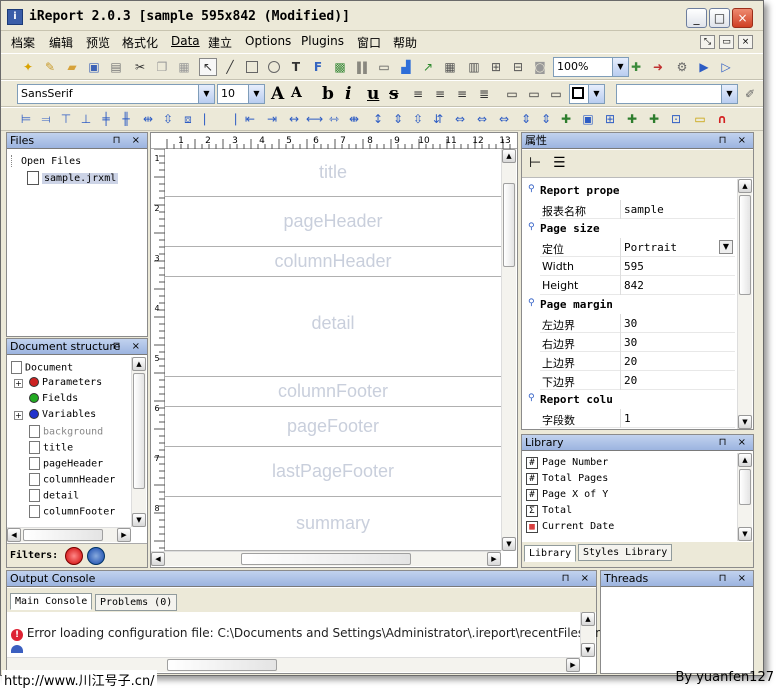 The height and width of the screenshot is (689, 776). What do you see at coordinates (567, 495) in the screenshot?
I see `library-item: # Page X of Y` at bounding box center [567, 495].